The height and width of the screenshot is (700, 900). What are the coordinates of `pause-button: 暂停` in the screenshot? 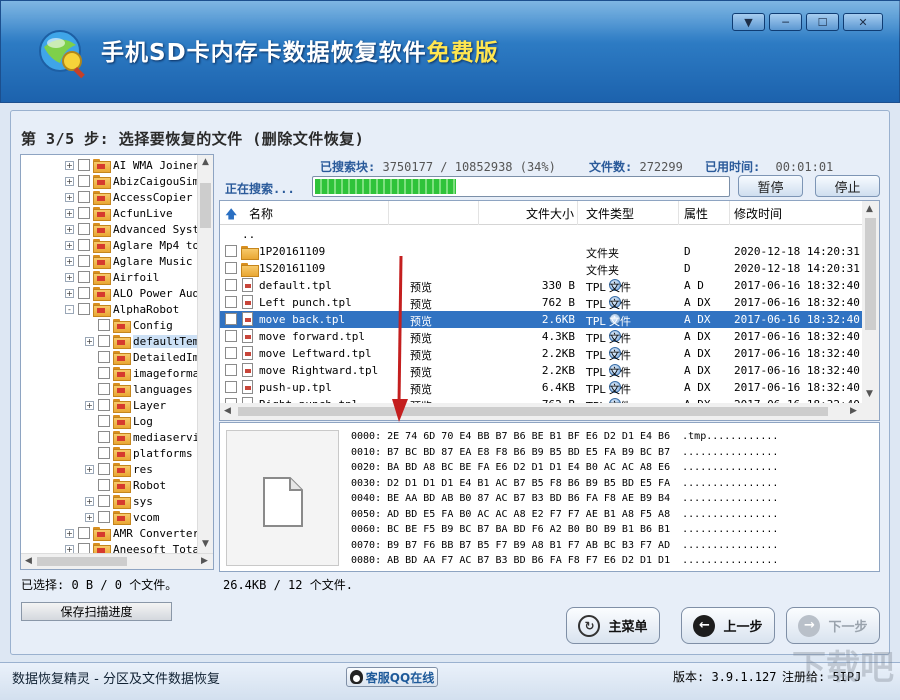 It's located at (770, 186).